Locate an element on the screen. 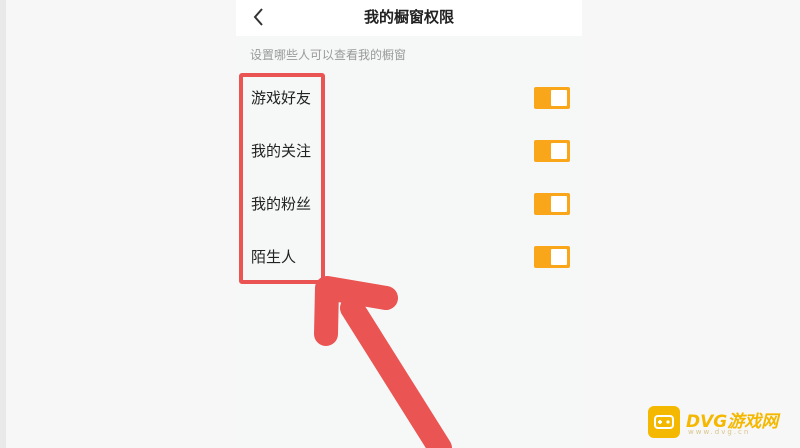 Image resolution: width=800 pixels, height=448 pixels. nav-bar: 我的橱窗权限 is located at coordinates (409, 18).